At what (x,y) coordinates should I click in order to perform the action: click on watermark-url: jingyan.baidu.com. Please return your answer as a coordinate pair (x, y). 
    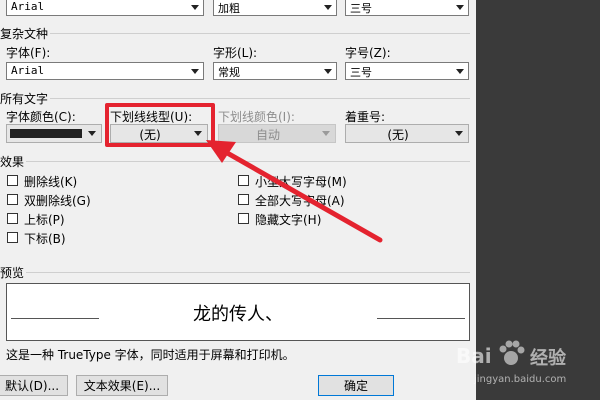
    Looking at the image, I should click on (520, 379).